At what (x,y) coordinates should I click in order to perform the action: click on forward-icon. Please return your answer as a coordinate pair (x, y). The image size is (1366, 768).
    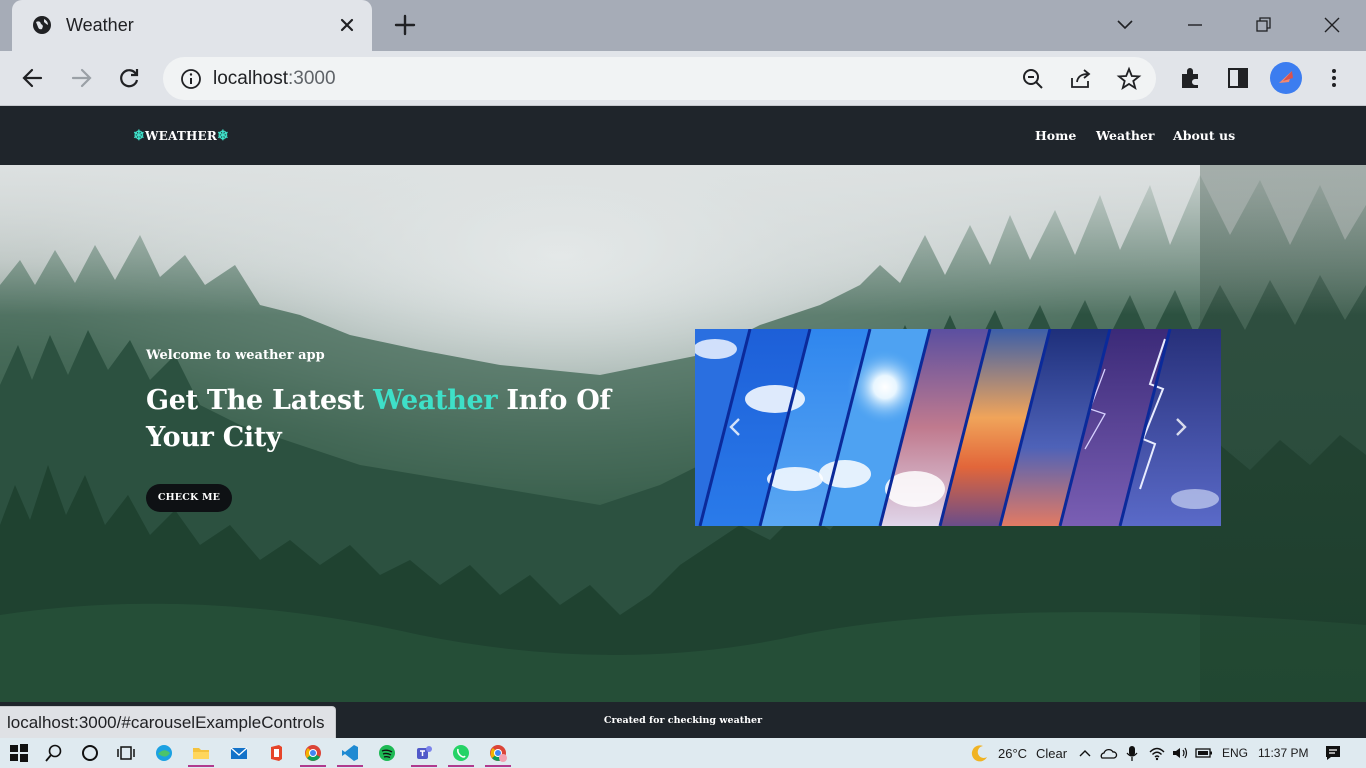
    Looking at the image, I should click on (81, 78).